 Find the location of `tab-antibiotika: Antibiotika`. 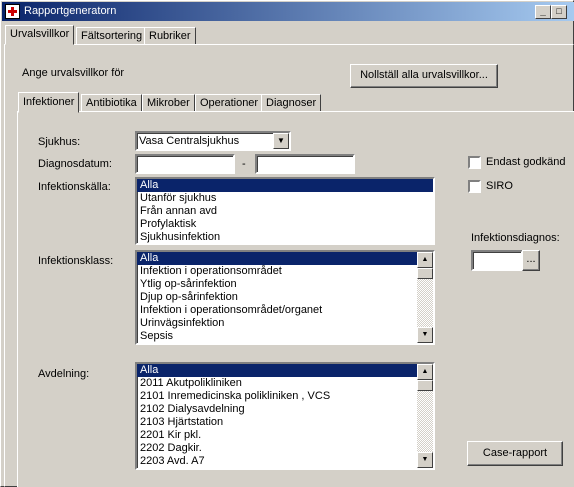

tab-antibiotika: Antibiotika is located at coordinates (111, 103).